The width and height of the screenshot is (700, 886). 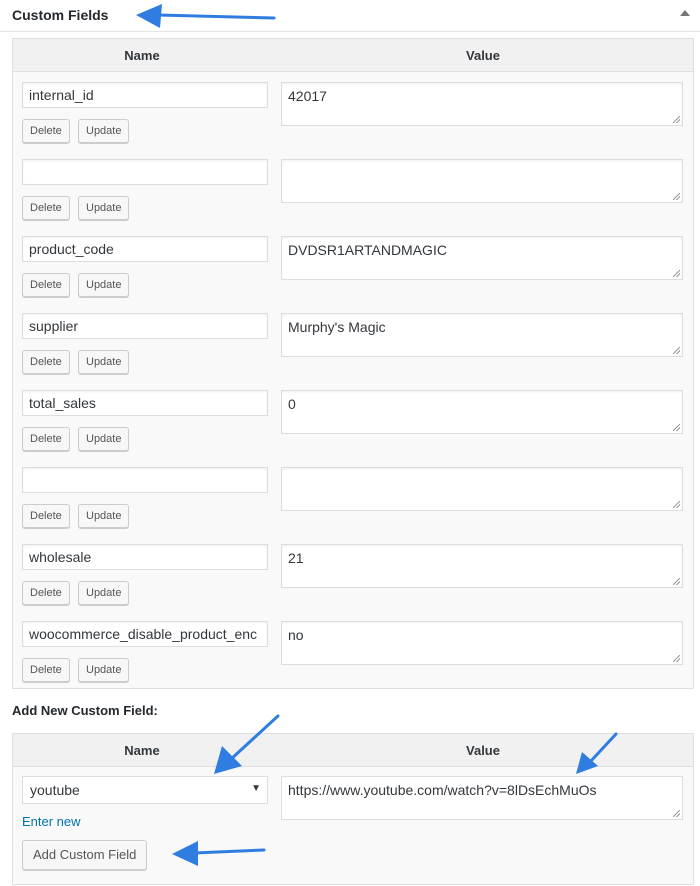 I want to click on add-new-heading: Add New Custom Field:, so click(x=85, y=710).